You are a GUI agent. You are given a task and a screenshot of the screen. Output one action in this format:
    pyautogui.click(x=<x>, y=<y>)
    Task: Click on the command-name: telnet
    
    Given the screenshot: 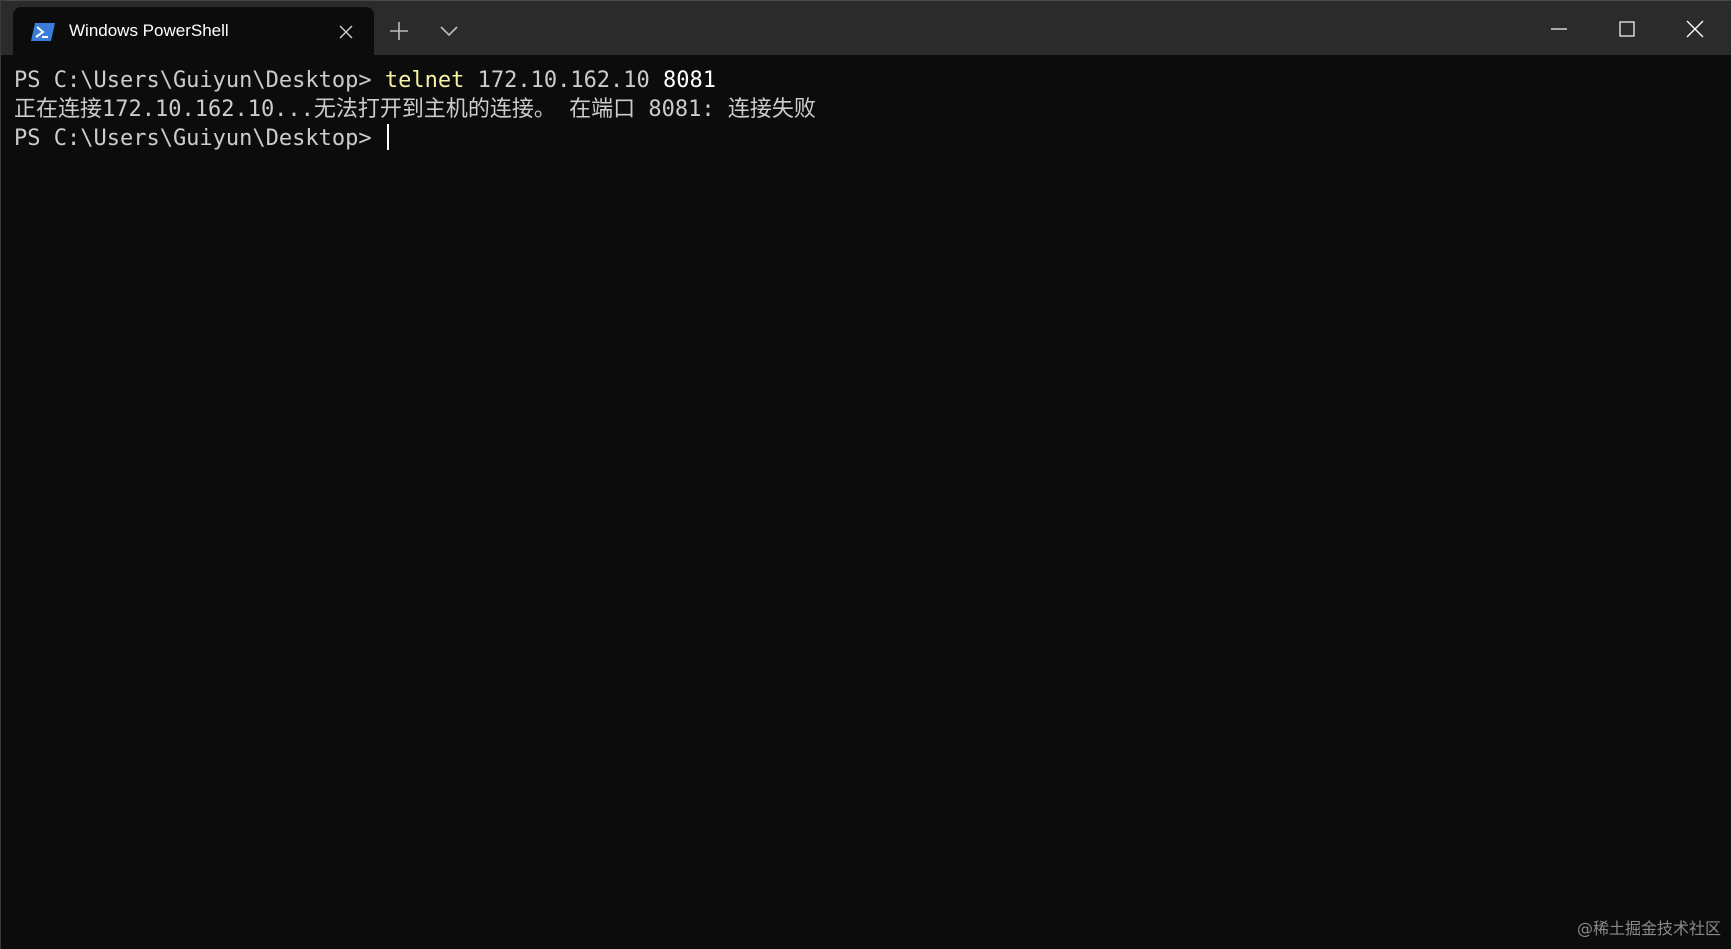 What is the action you would take?
    pyautogui.click(x=424, y=80)
    